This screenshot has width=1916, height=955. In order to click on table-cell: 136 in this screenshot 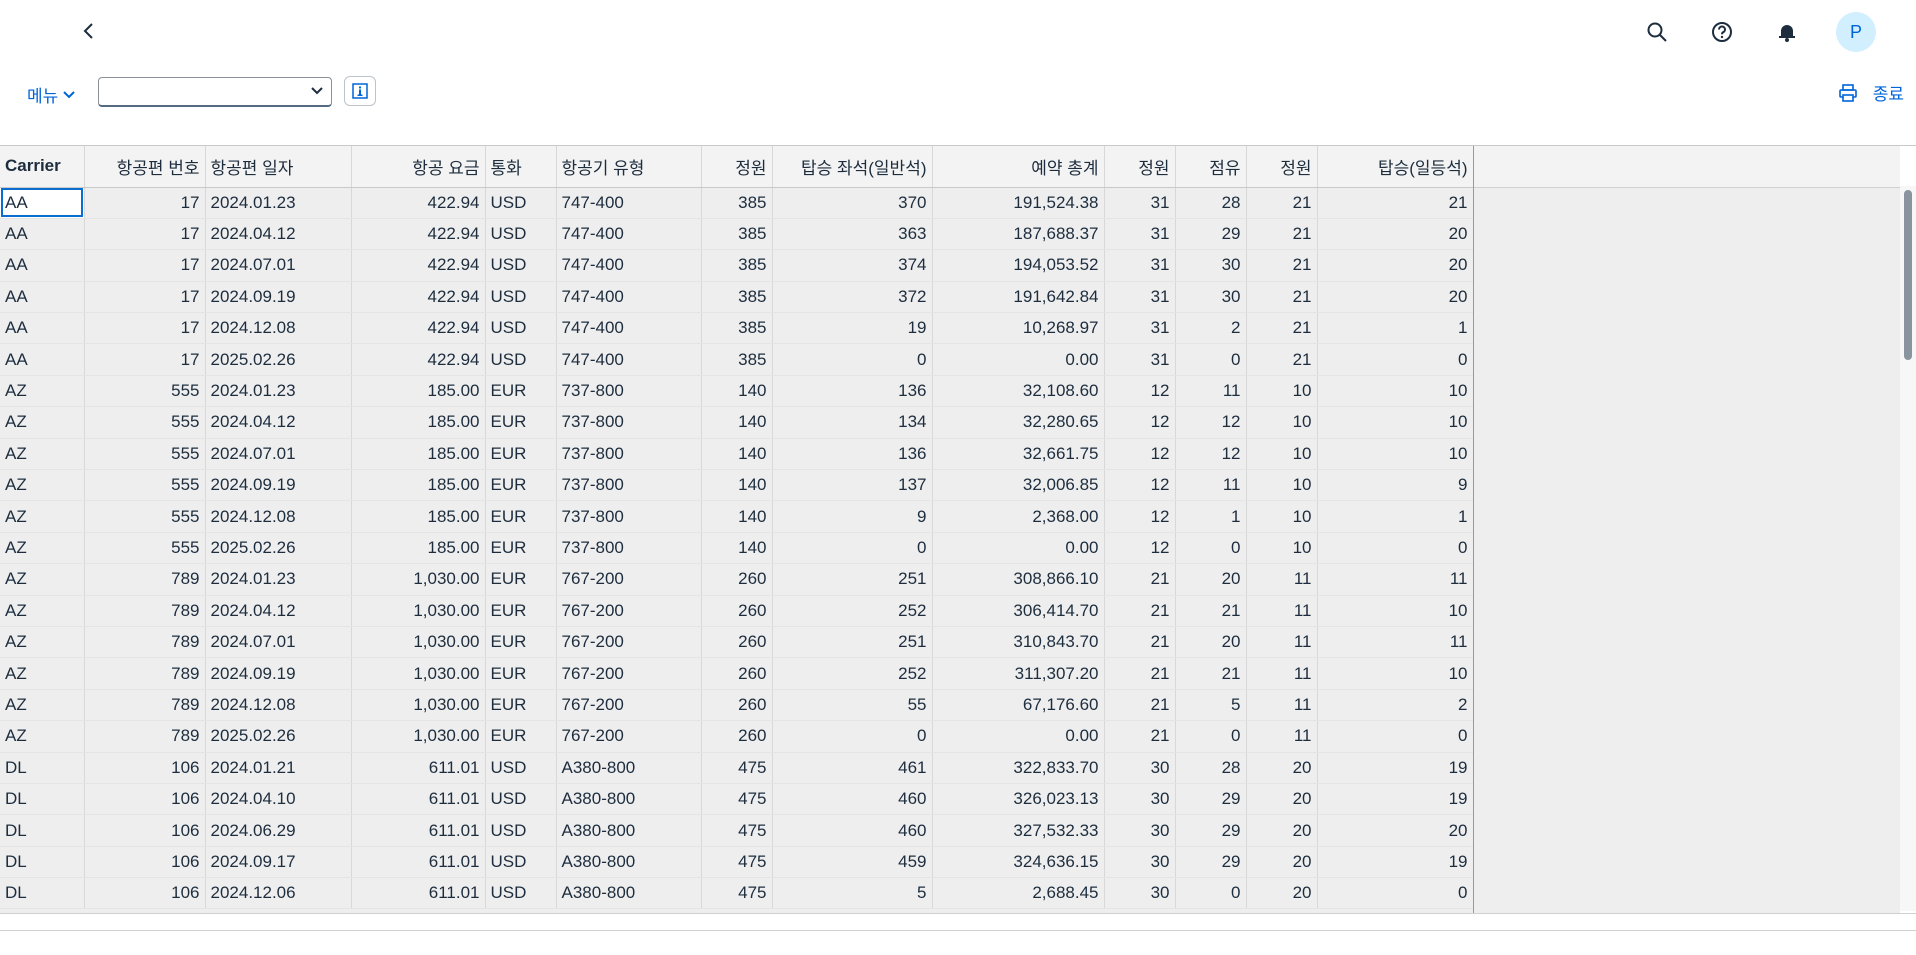, I will do `click(852, 391)`.